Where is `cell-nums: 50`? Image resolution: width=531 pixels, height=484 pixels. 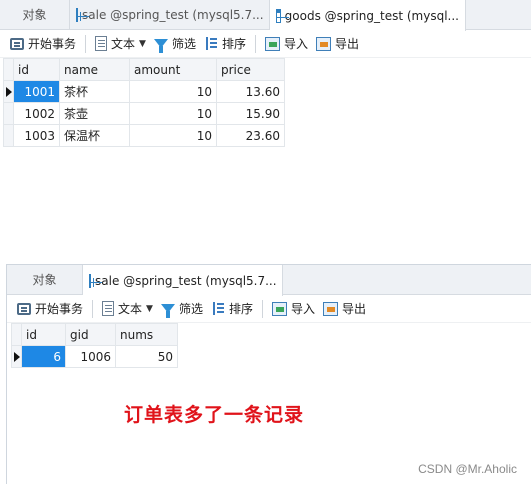
cell-nums: 50 is located at coordinates (146, 356).